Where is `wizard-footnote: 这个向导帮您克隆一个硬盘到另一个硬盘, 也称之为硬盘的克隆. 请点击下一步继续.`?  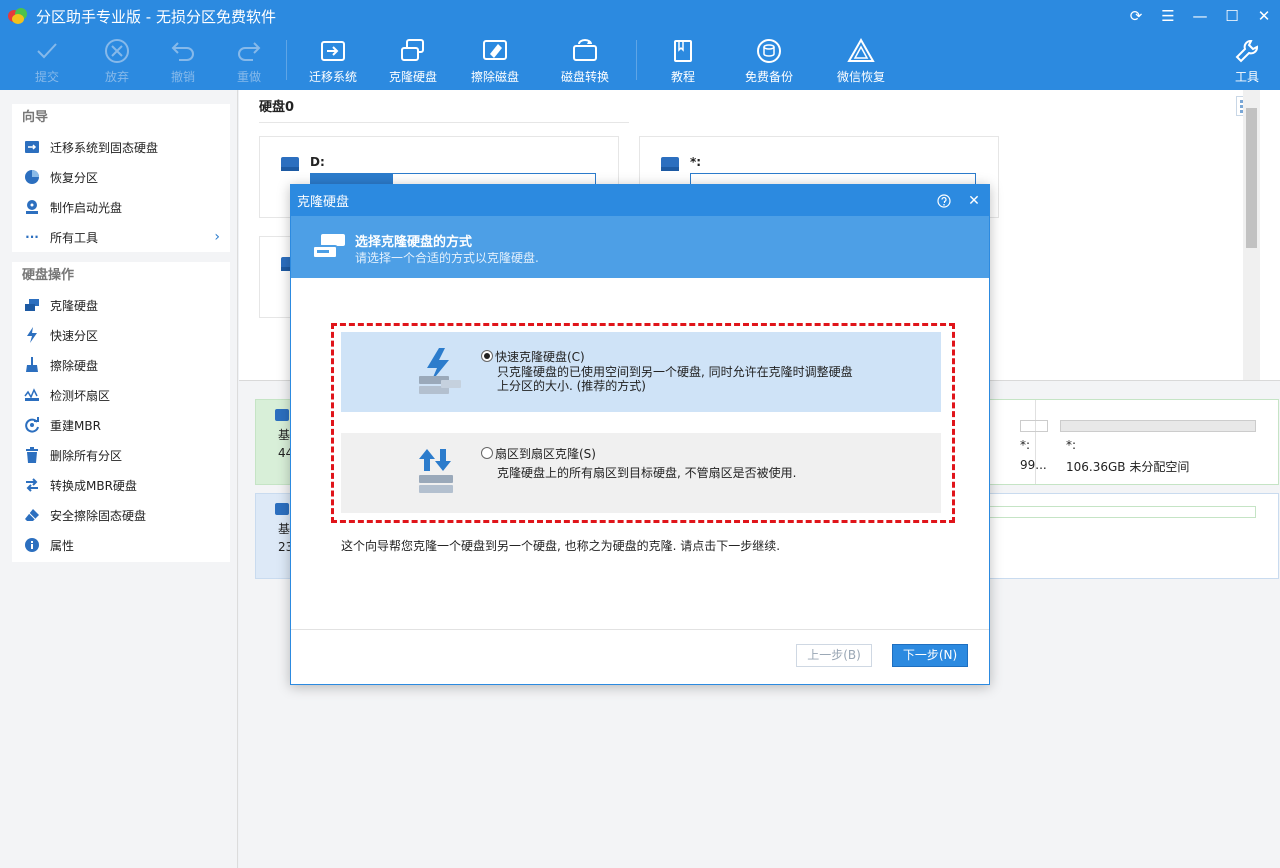
wizard-footnote: 这个向导帮您克隆一个硬盘到另一个硬盘, 也称之为硬盘的克隆. 请点击下一步继续. is located at coordinates (561, 546).